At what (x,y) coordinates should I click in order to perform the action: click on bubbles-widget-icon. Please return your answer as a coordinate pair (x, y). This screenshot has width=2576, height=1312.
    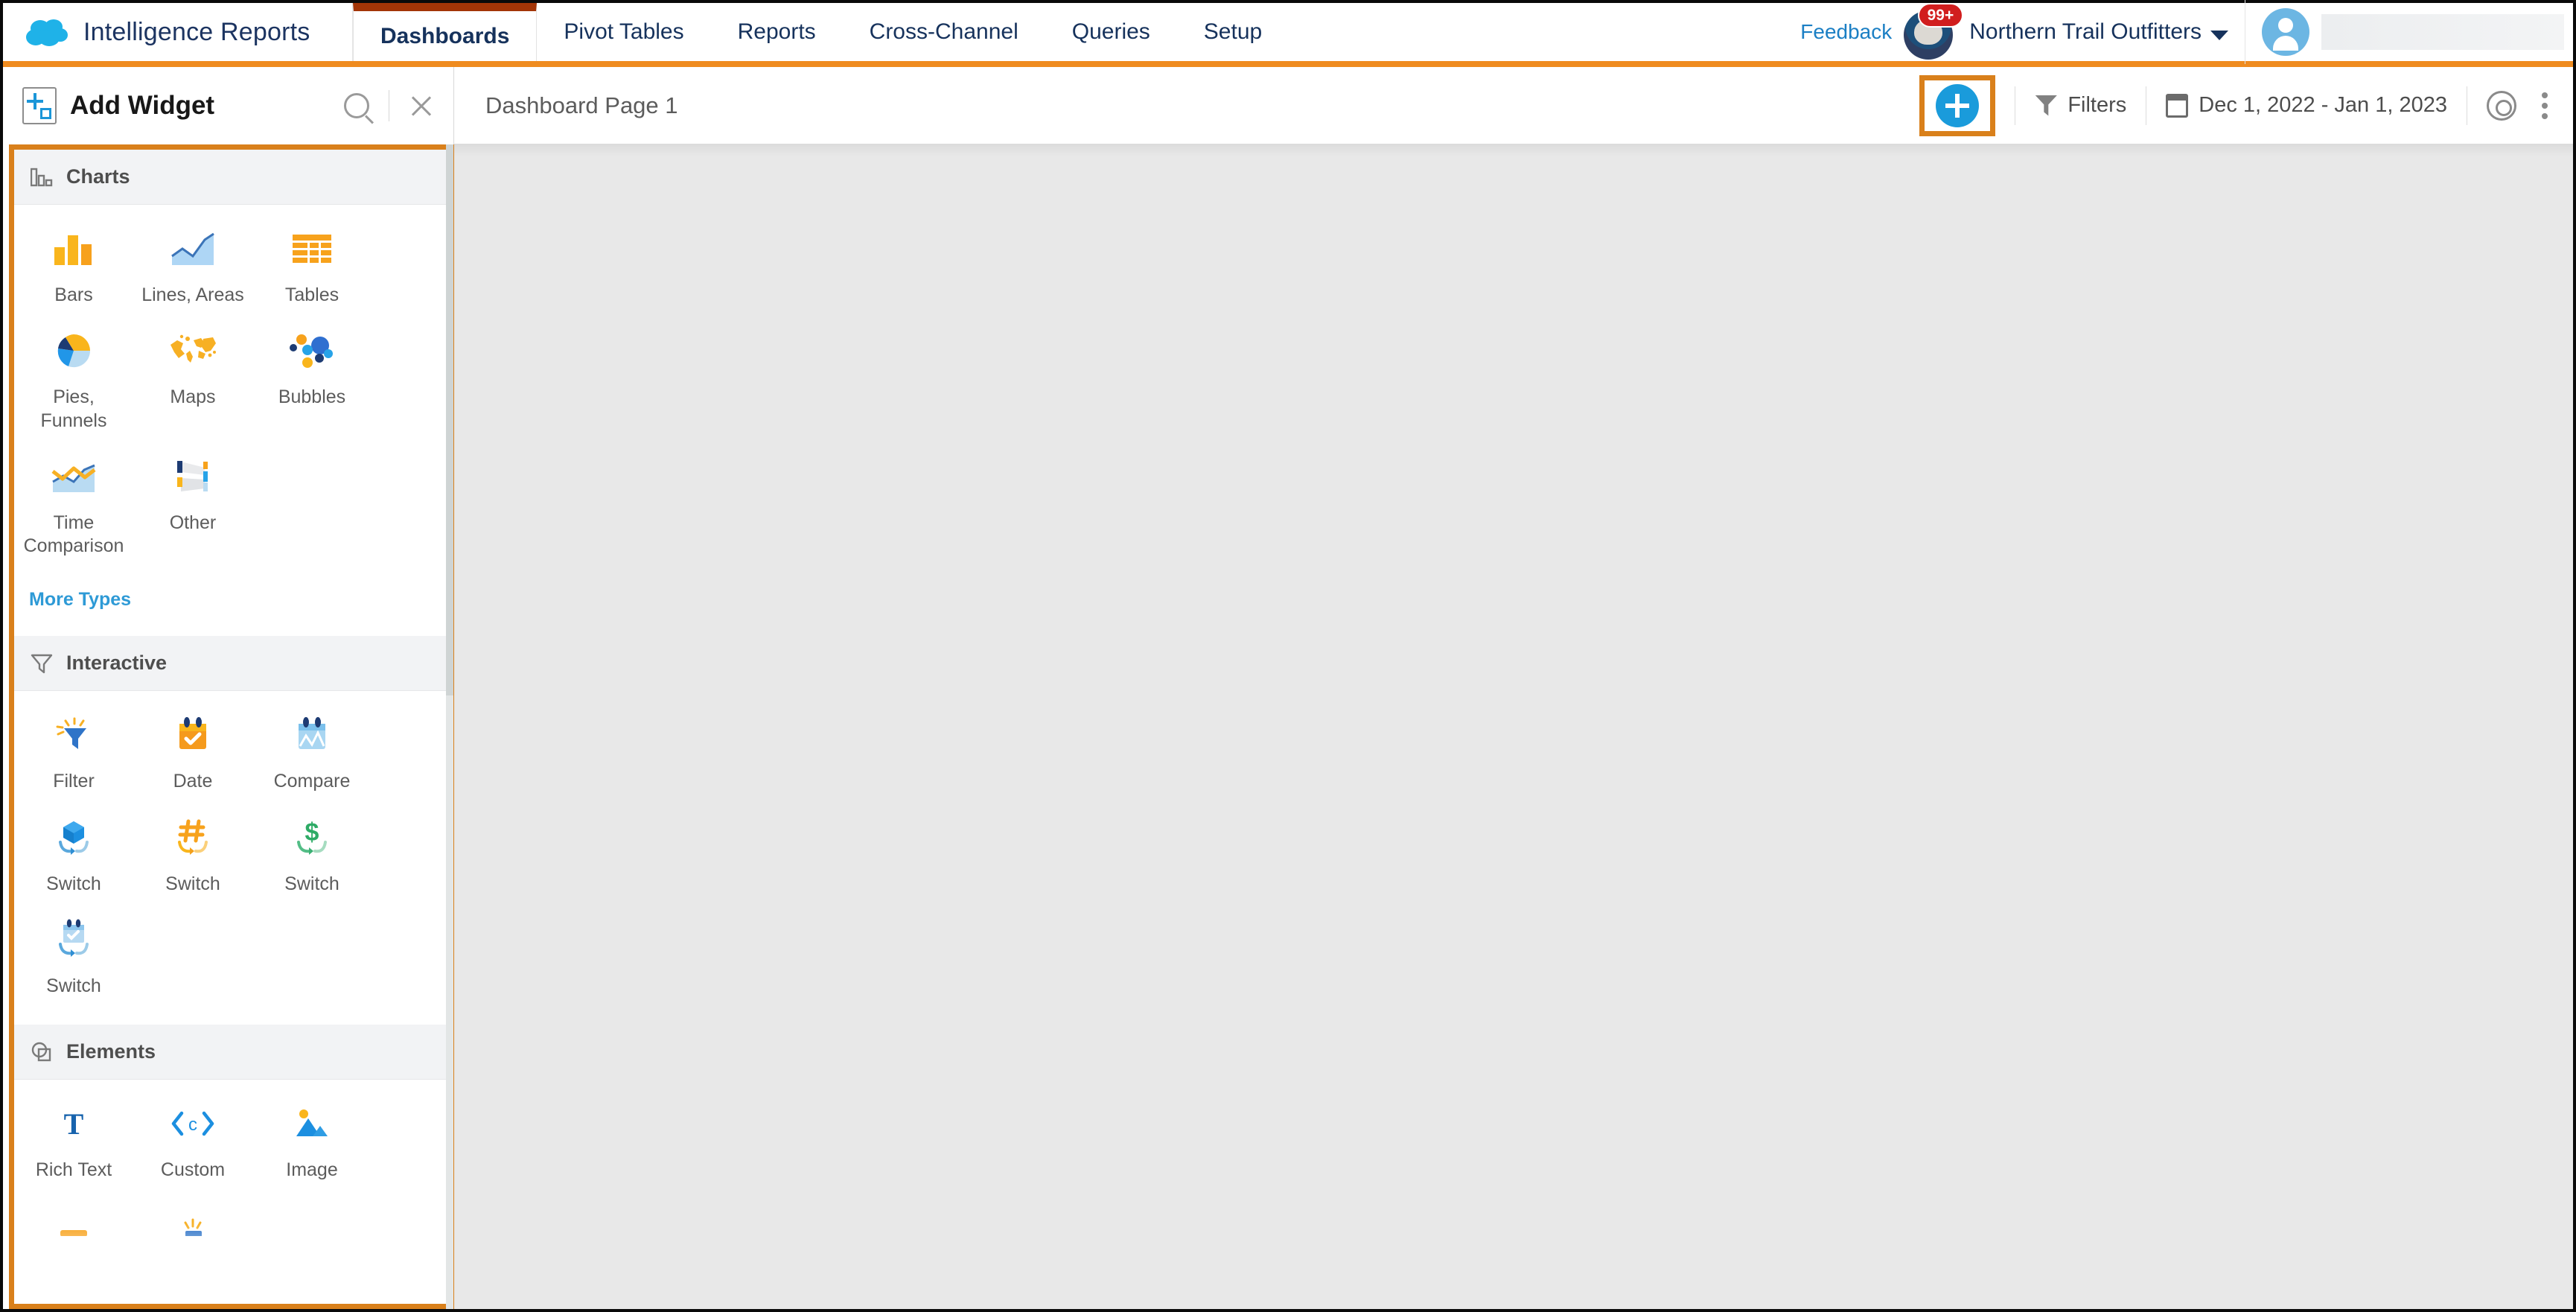
    Looking at the image, I should click on (312, 350).